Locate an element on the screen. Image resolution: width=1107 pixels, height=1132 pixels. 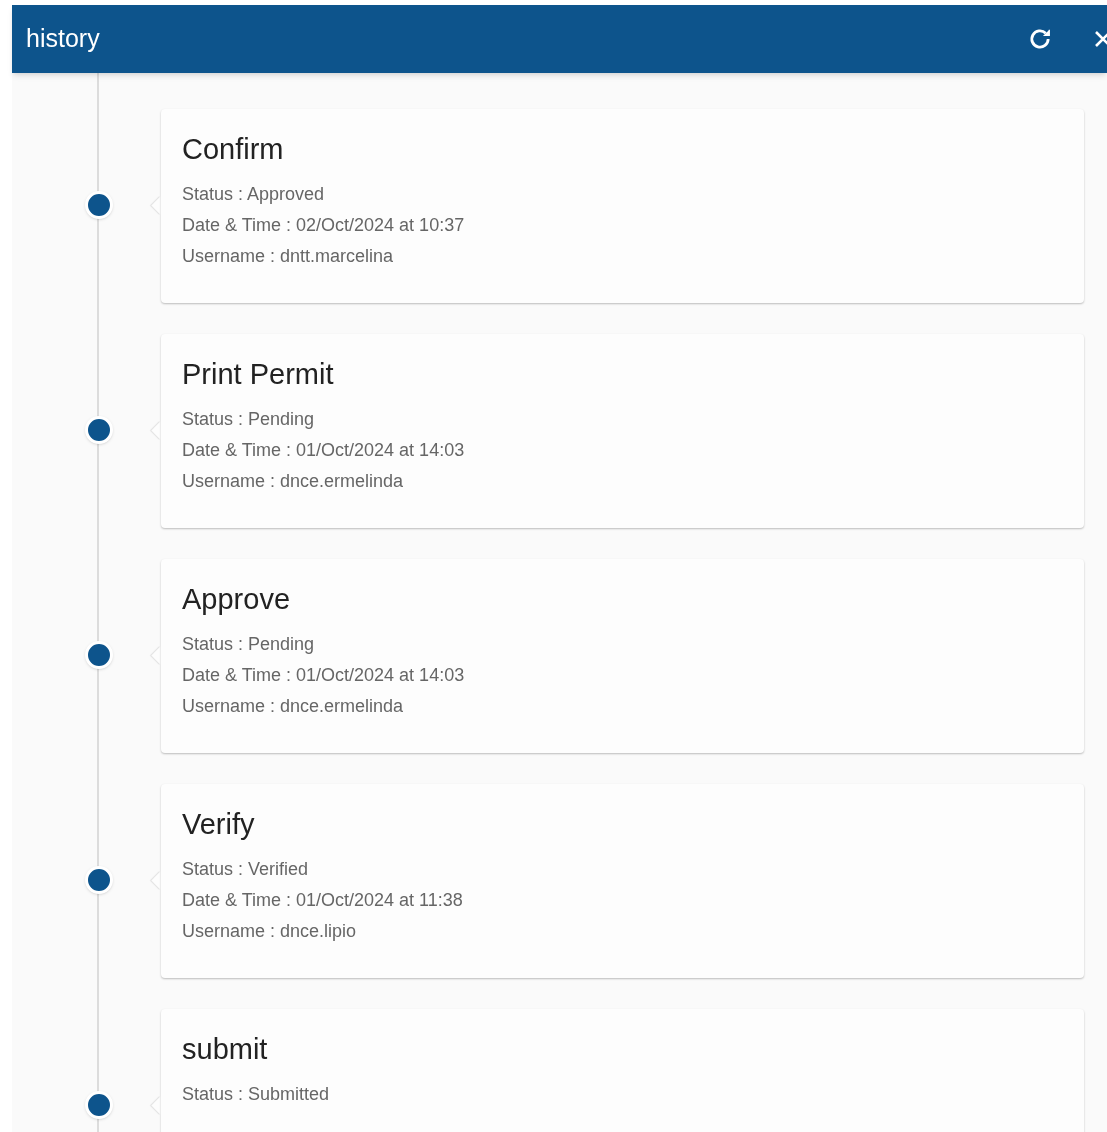
username-text: Username : dntt.marcelina is located at coordinates (288, 256).